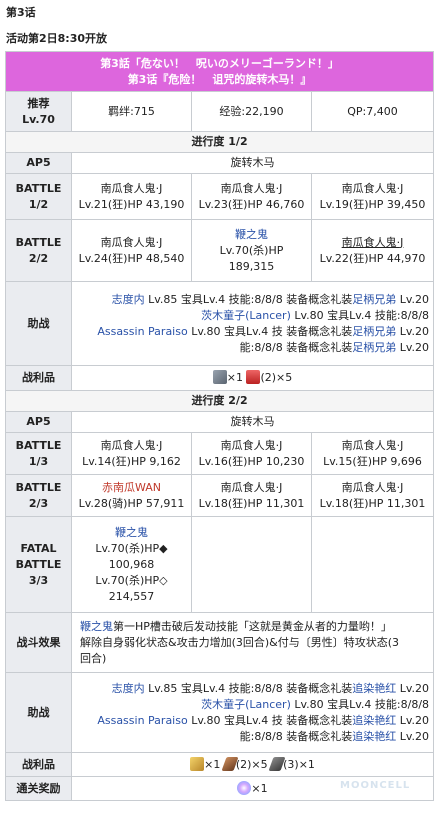 The image size is (438, 830). I want to click on enemy-stats: Lv.14(狂)HP 9,162, so click(131, 461).